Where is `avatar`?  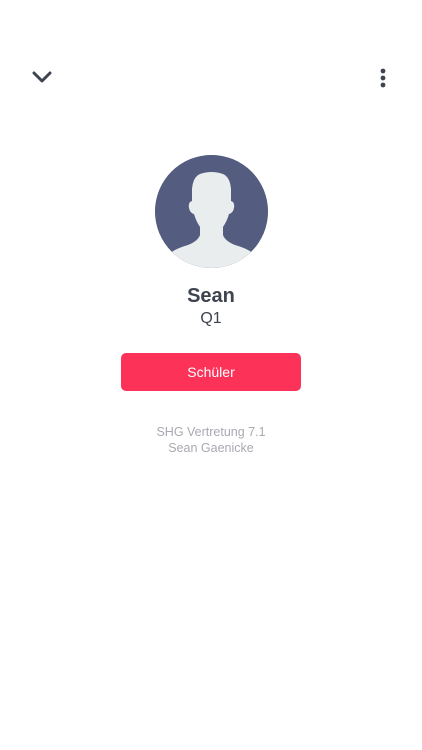
avatar is located at coordinates (211, 211).